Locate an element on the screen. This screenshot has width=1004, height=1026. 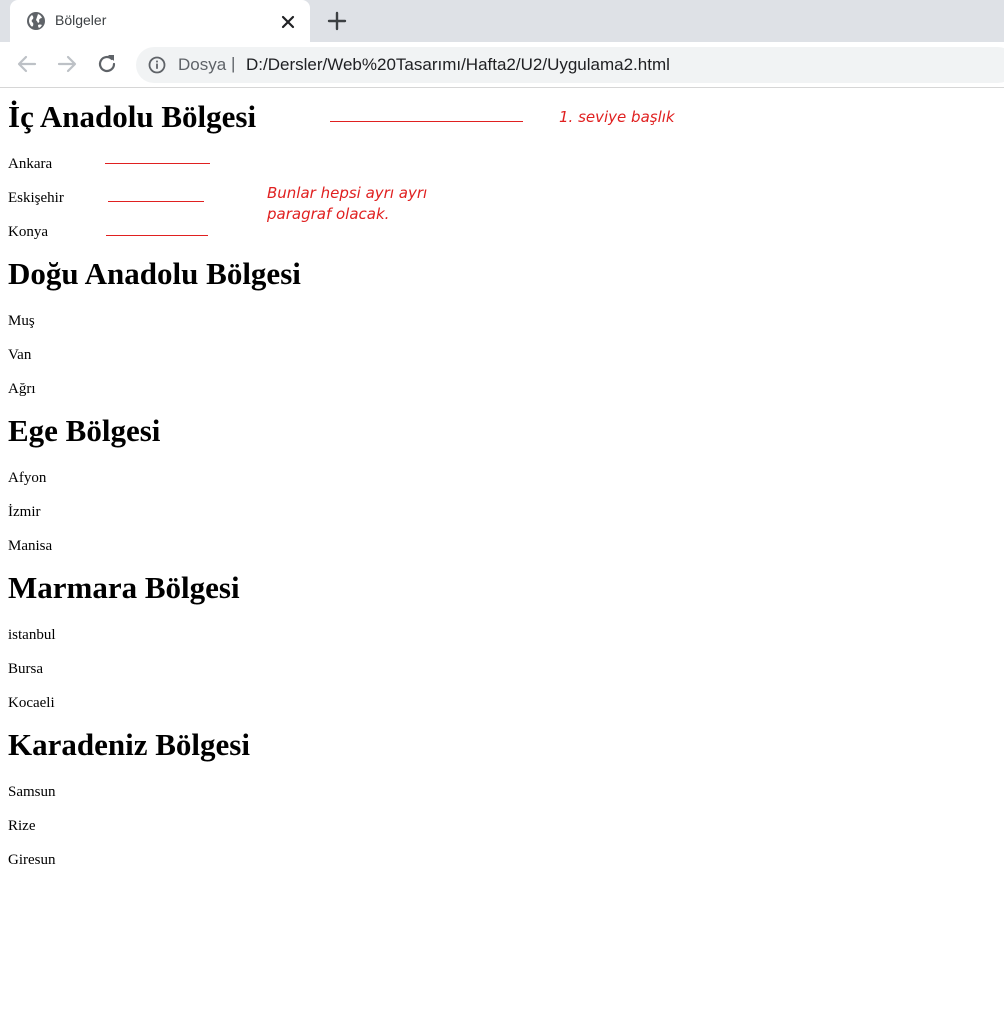
city-paragraph: Ankara is located at coordinates (30, 164).